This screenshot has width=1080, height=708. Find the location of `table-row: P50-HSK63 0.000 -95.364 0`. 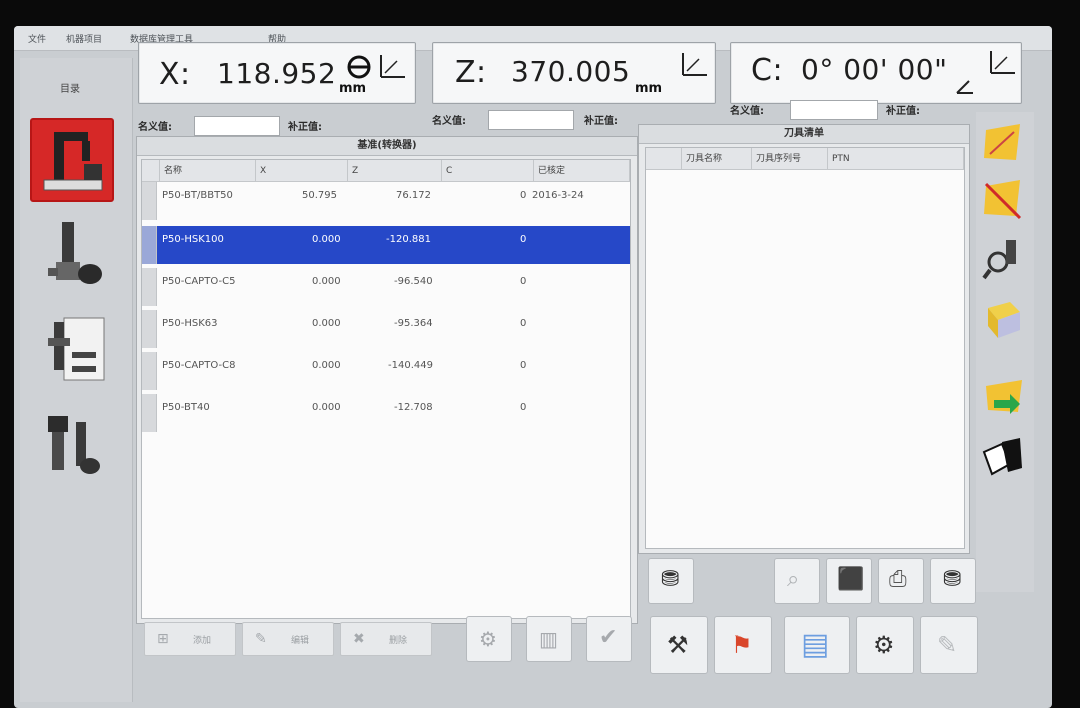

table-row: P50-HSK63 0.000 -95.364 0 is located at coordinates (386, 329).